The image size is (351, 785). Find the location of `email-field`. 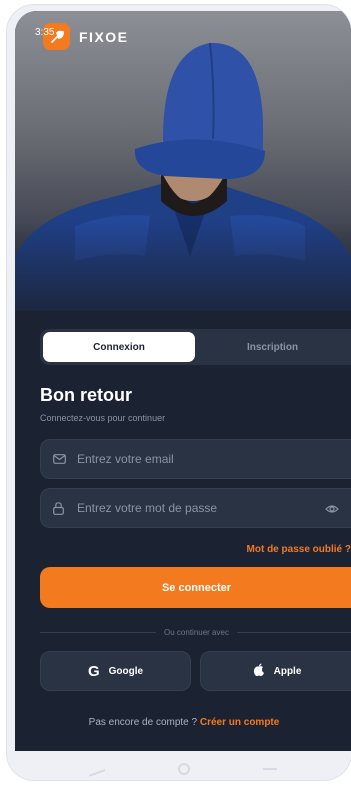

email-field is located at coordinates (195, 459).